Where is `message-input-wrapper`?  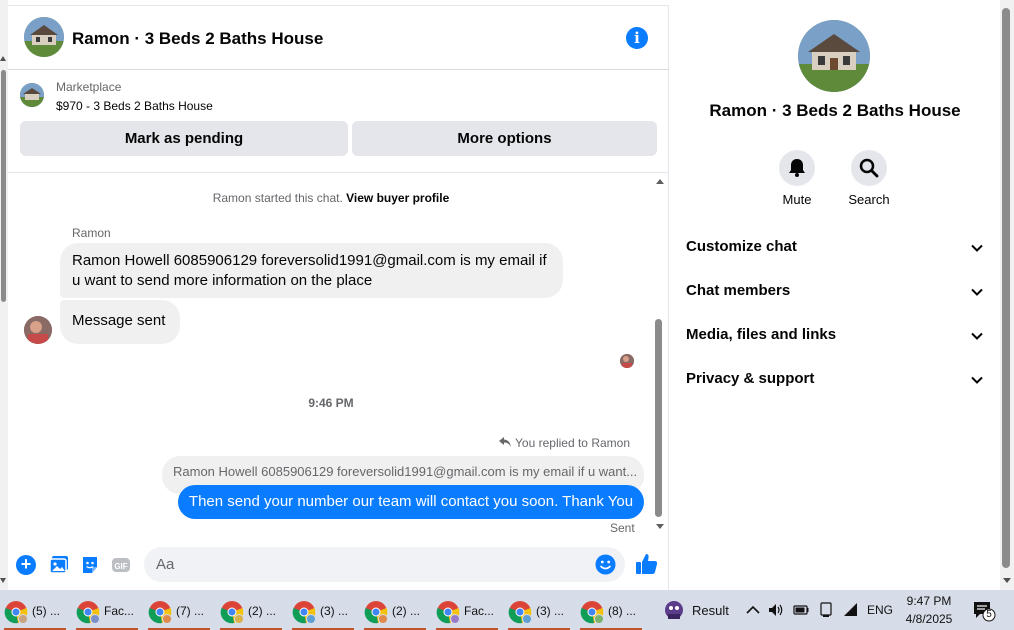
message-input-wrapper is located at coordinates (384, 564).